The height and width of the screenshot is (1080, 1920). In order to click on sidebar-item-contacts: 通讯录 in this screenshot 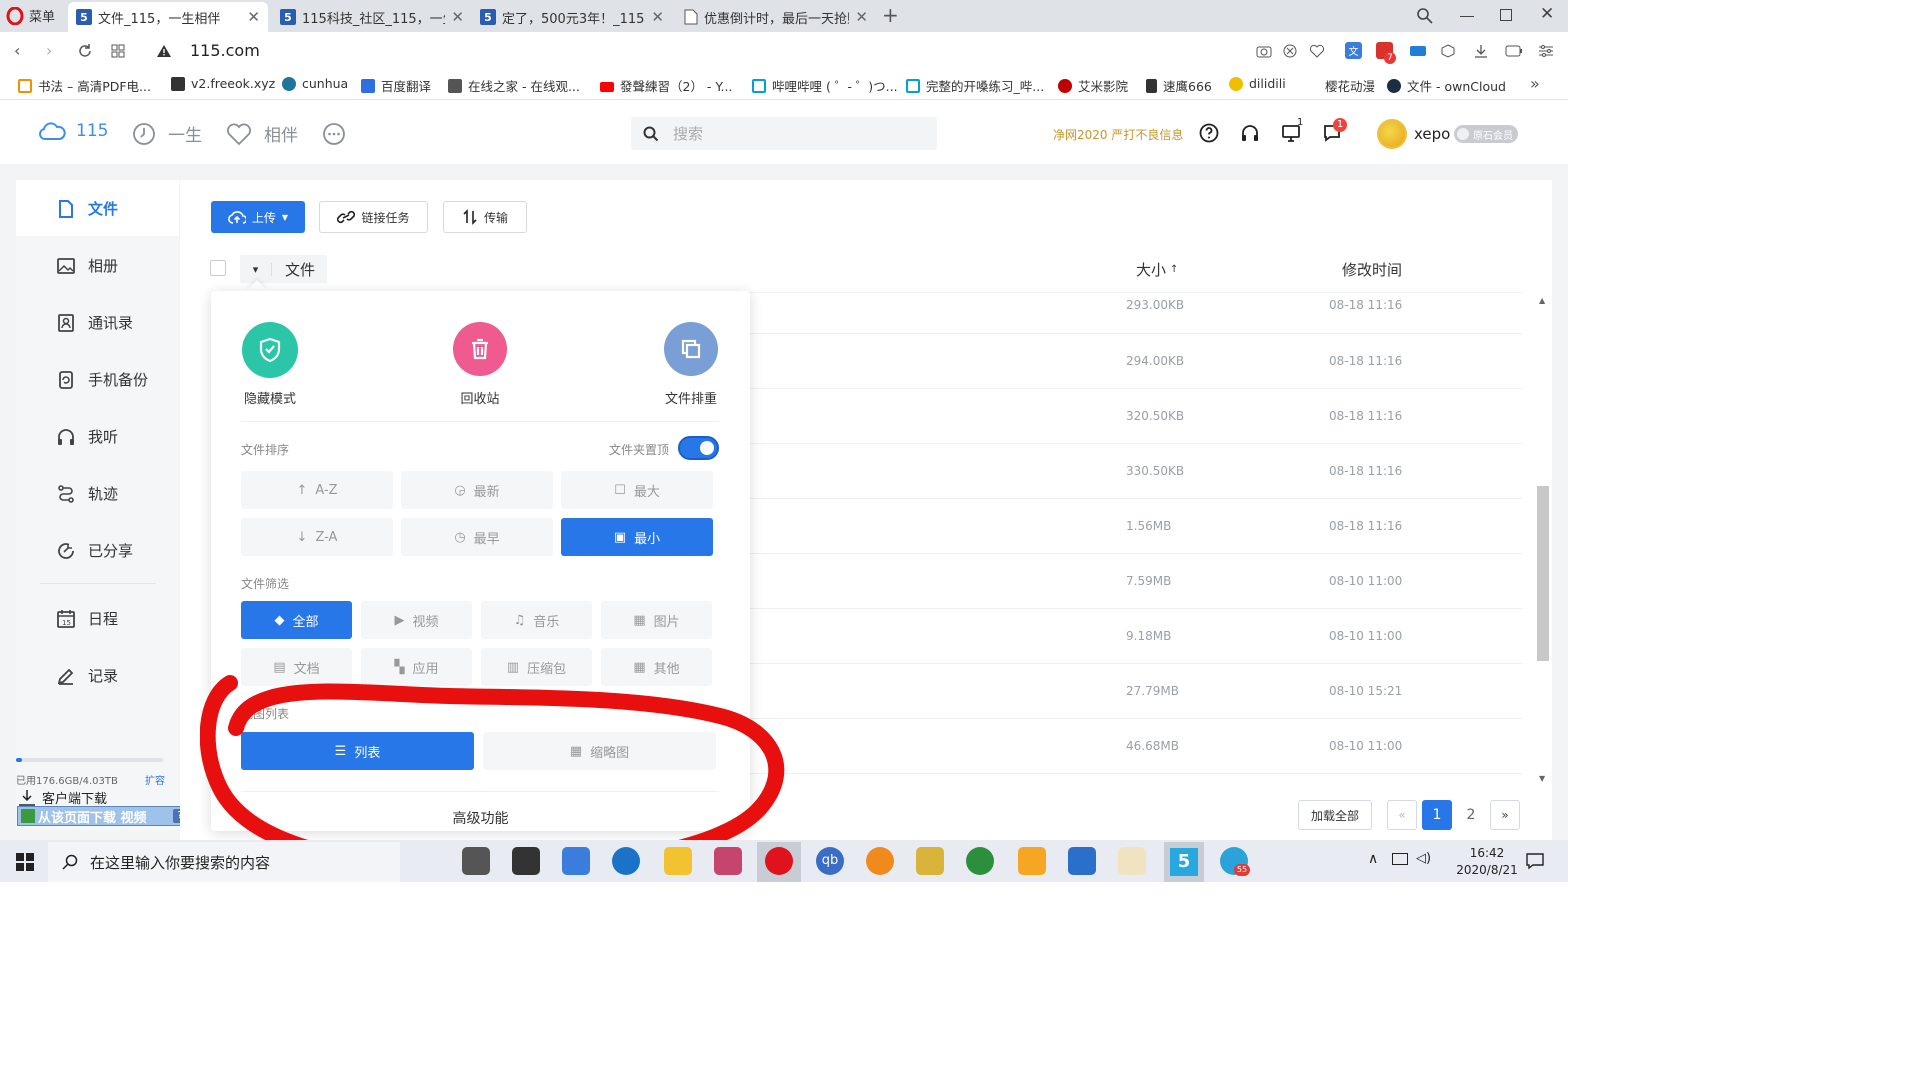, I will do `click(94, 322)`.